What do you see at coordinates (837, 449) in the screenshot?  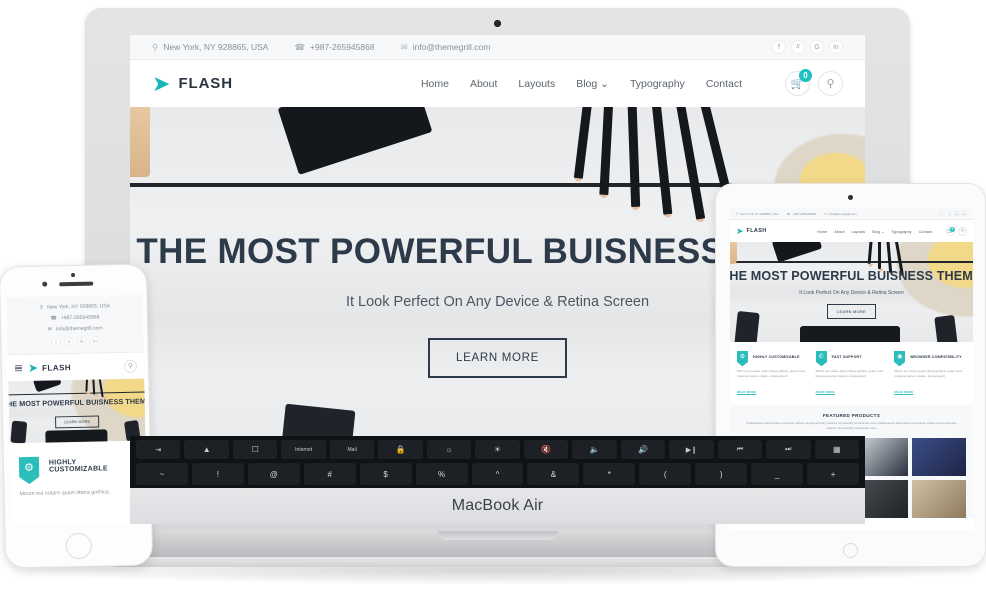 I see `key-launchpad-icon: ▦` at bounding box center [837, 449].